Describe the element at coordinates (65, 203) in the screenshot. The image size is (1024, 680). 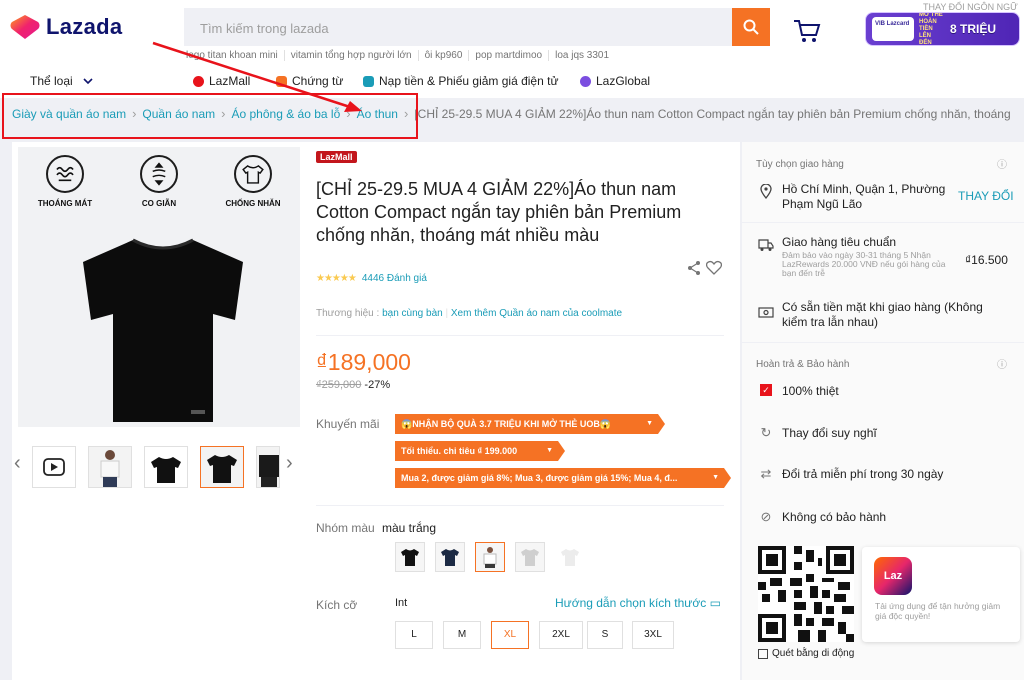
I see `feature-label: THOÁNG MÁT` at that location.